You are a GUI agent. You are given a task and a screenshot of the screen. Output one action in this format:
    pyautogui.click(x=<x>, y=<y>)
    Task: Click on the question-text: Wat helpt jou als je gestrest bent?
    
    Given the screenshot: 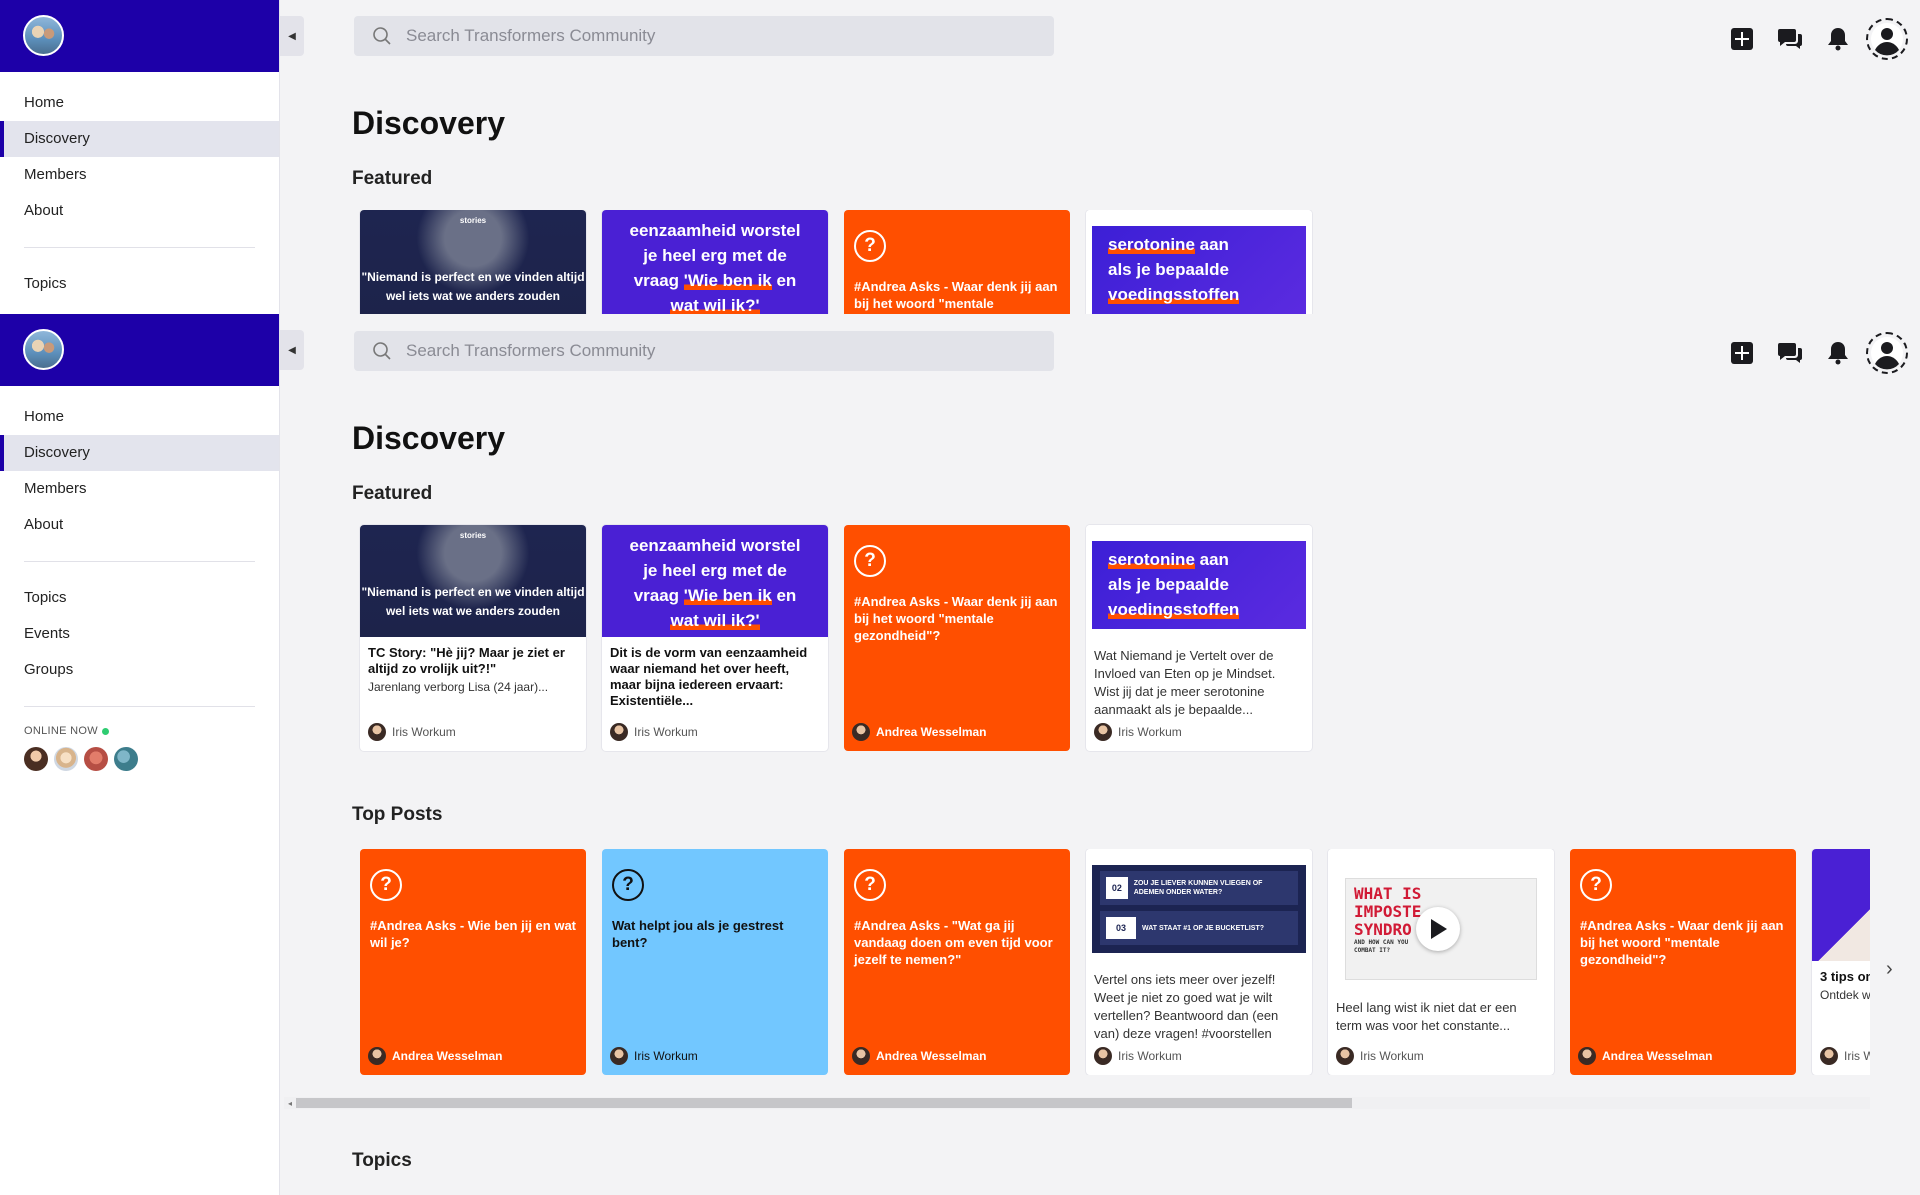 What is the action you would take?
    pyautogui.click(x=698, y=934)
    